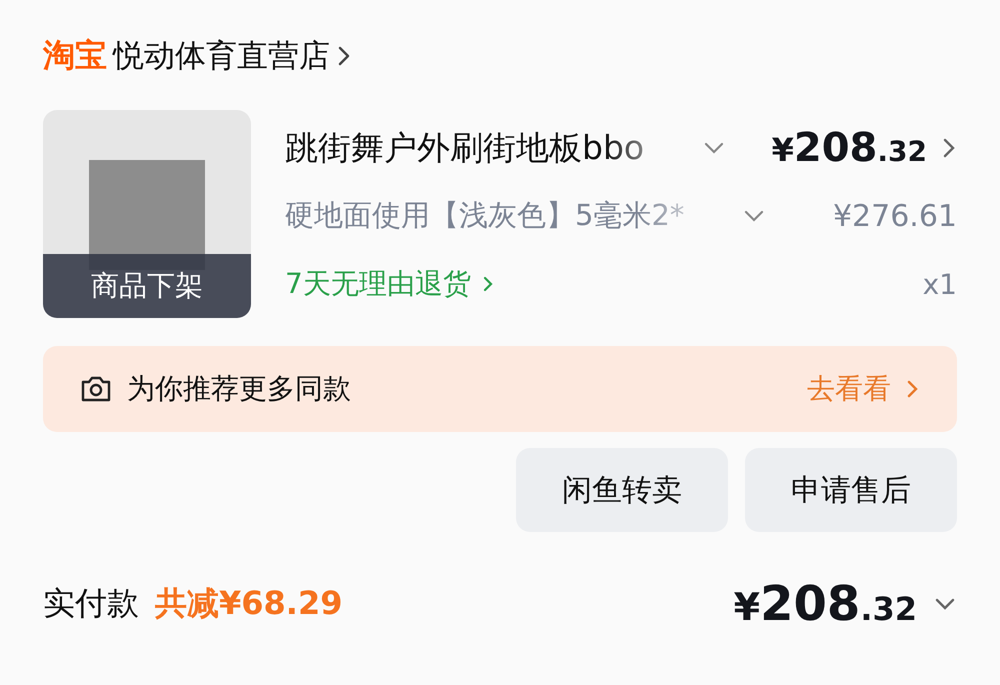  I want to click on product-spec: 硬地面使用【浅灰色】5毫米2*, so click(505, 216).